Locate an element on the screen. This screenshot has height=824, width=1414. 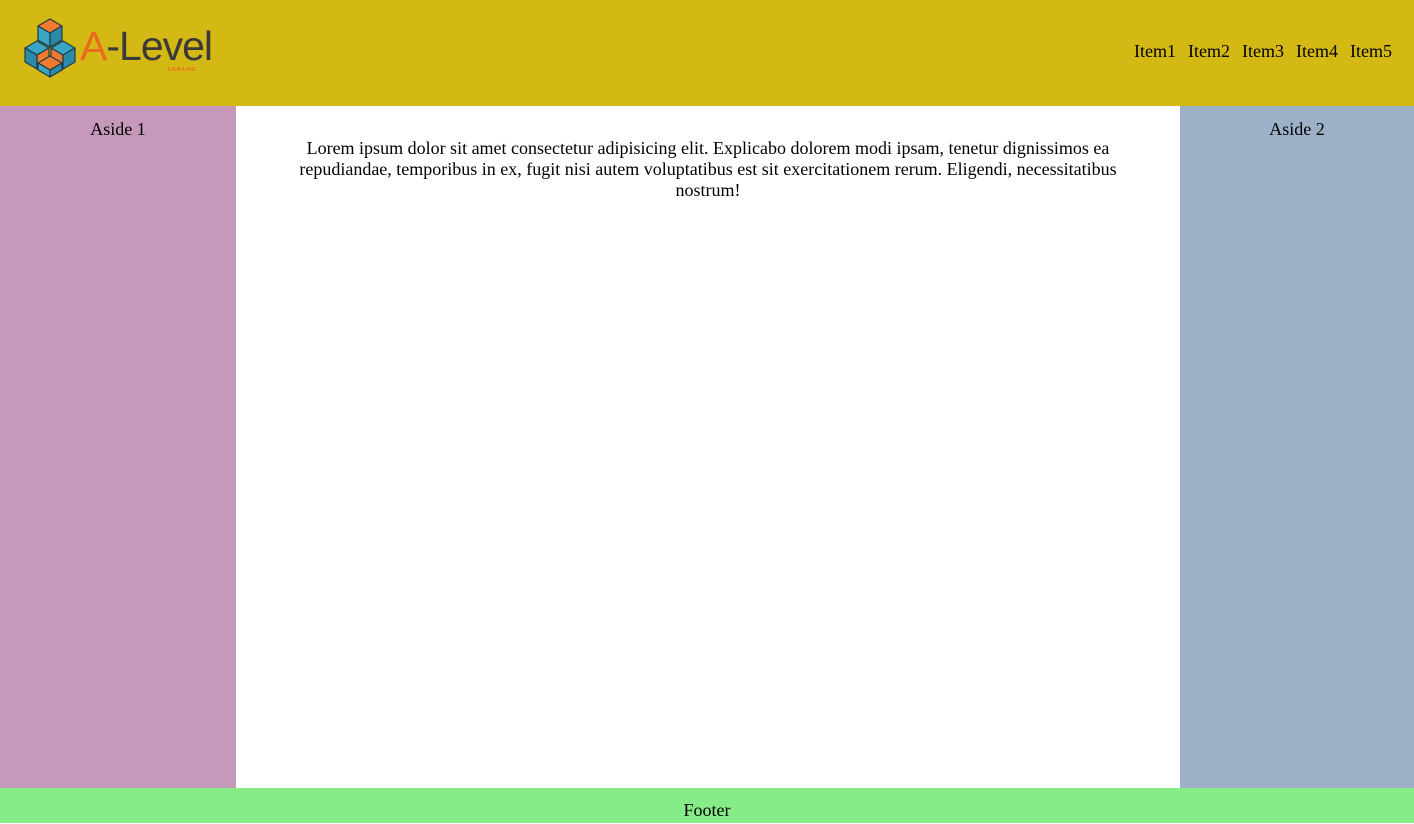
nav-item-5: Item5 is located at coordinates (1371, 51).